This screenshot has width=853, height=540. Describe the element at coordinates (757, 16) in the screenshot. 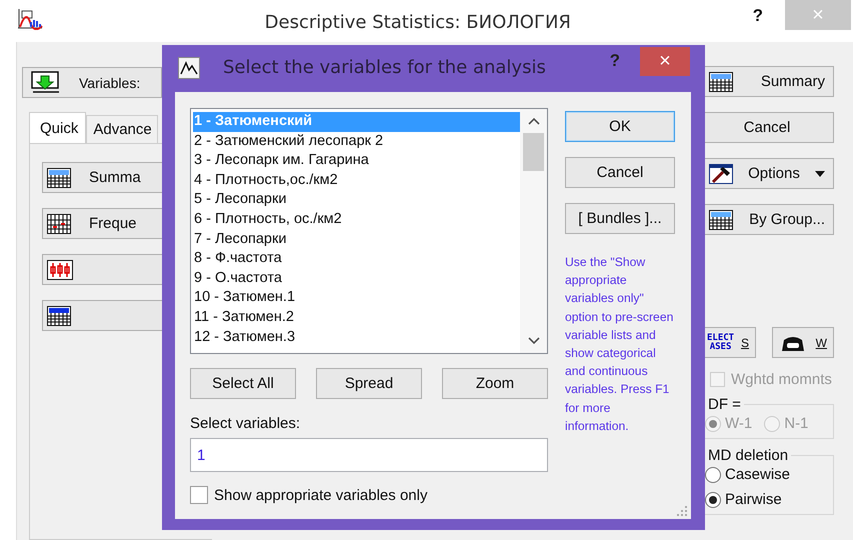

I see `help-button: ?` at that location.